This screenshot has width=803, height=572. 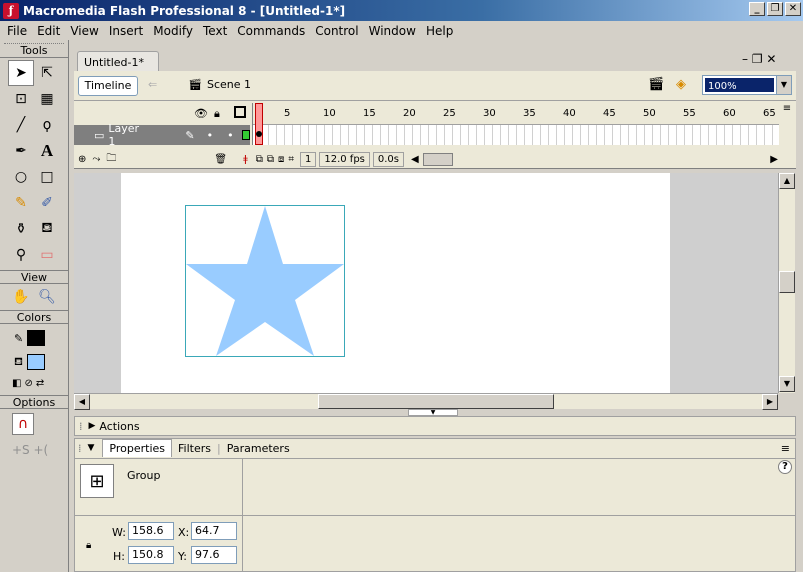 What do you see at coordinates (21, 151) in the screenshot?
I see `pen-tool-icon: ✒` at bounding box center [21, 151].